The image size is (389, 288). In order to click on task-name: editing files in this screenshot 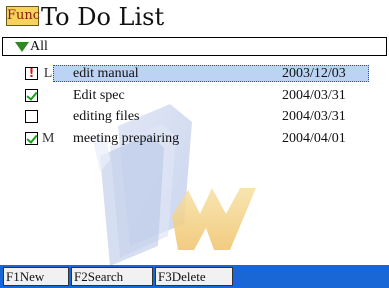, I will do `click(106, 116)`.